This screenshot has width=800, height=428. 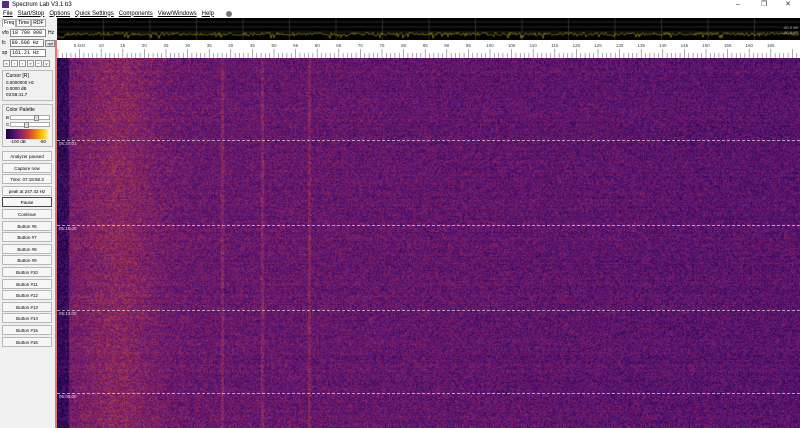 I want to click on cursor-time: 03:58:41.7, so click(x=17, y=94).